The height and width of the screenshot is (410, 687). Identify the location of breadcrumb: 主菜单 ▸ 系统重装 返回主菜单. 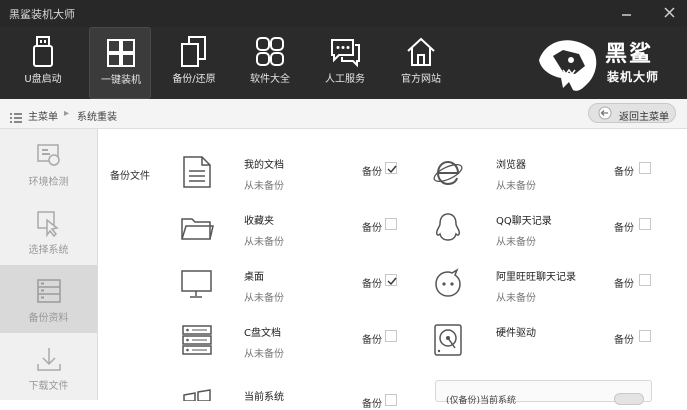
(343, 114).